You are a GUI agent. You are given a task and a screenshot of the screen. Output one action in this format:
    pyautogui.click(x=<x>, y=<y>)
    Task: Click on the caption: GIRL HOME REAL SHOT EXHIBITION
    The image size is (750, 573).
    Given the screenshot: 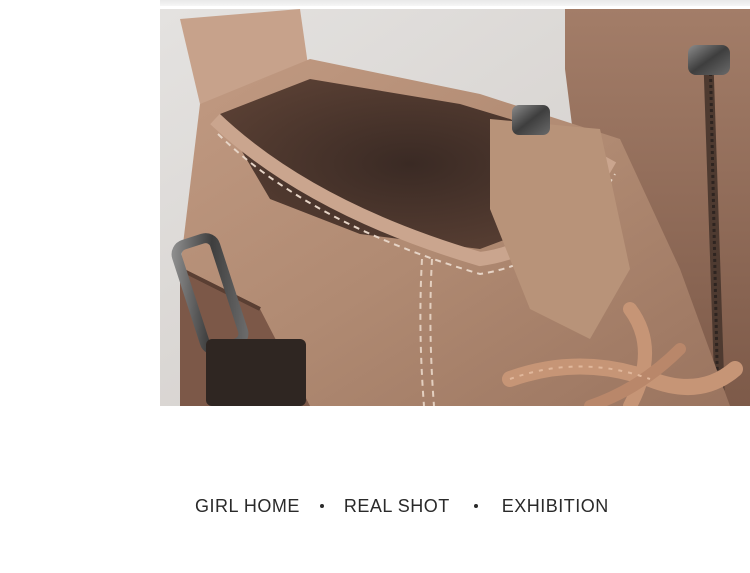 What is the action you would take?
    pyautogui.click(x=402, y=506)
    